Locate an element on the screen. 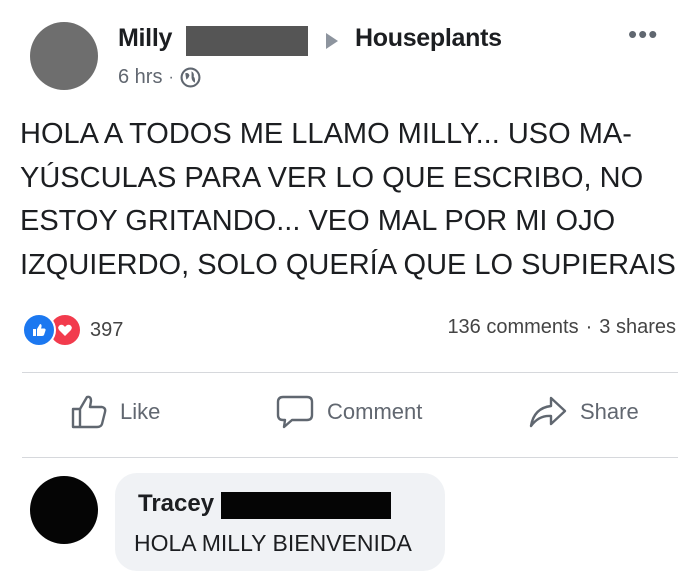 This screenshot has height=581, width=700. like-reaction-icon is located at coordinates (39, 330).